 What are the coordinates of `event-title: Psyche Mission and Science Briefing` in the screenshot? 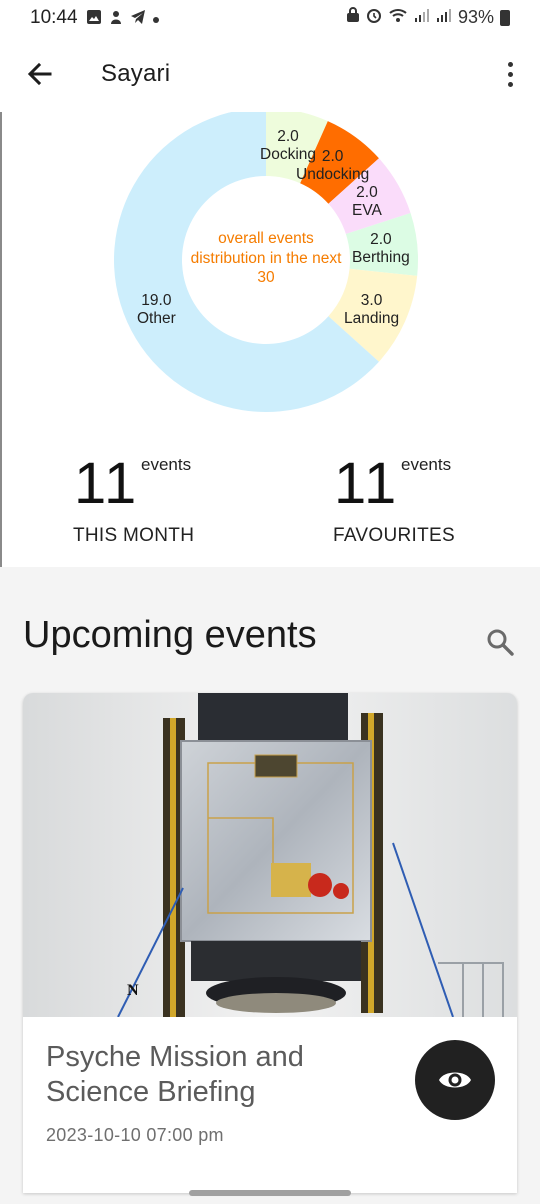 It's located at (196, 1075).